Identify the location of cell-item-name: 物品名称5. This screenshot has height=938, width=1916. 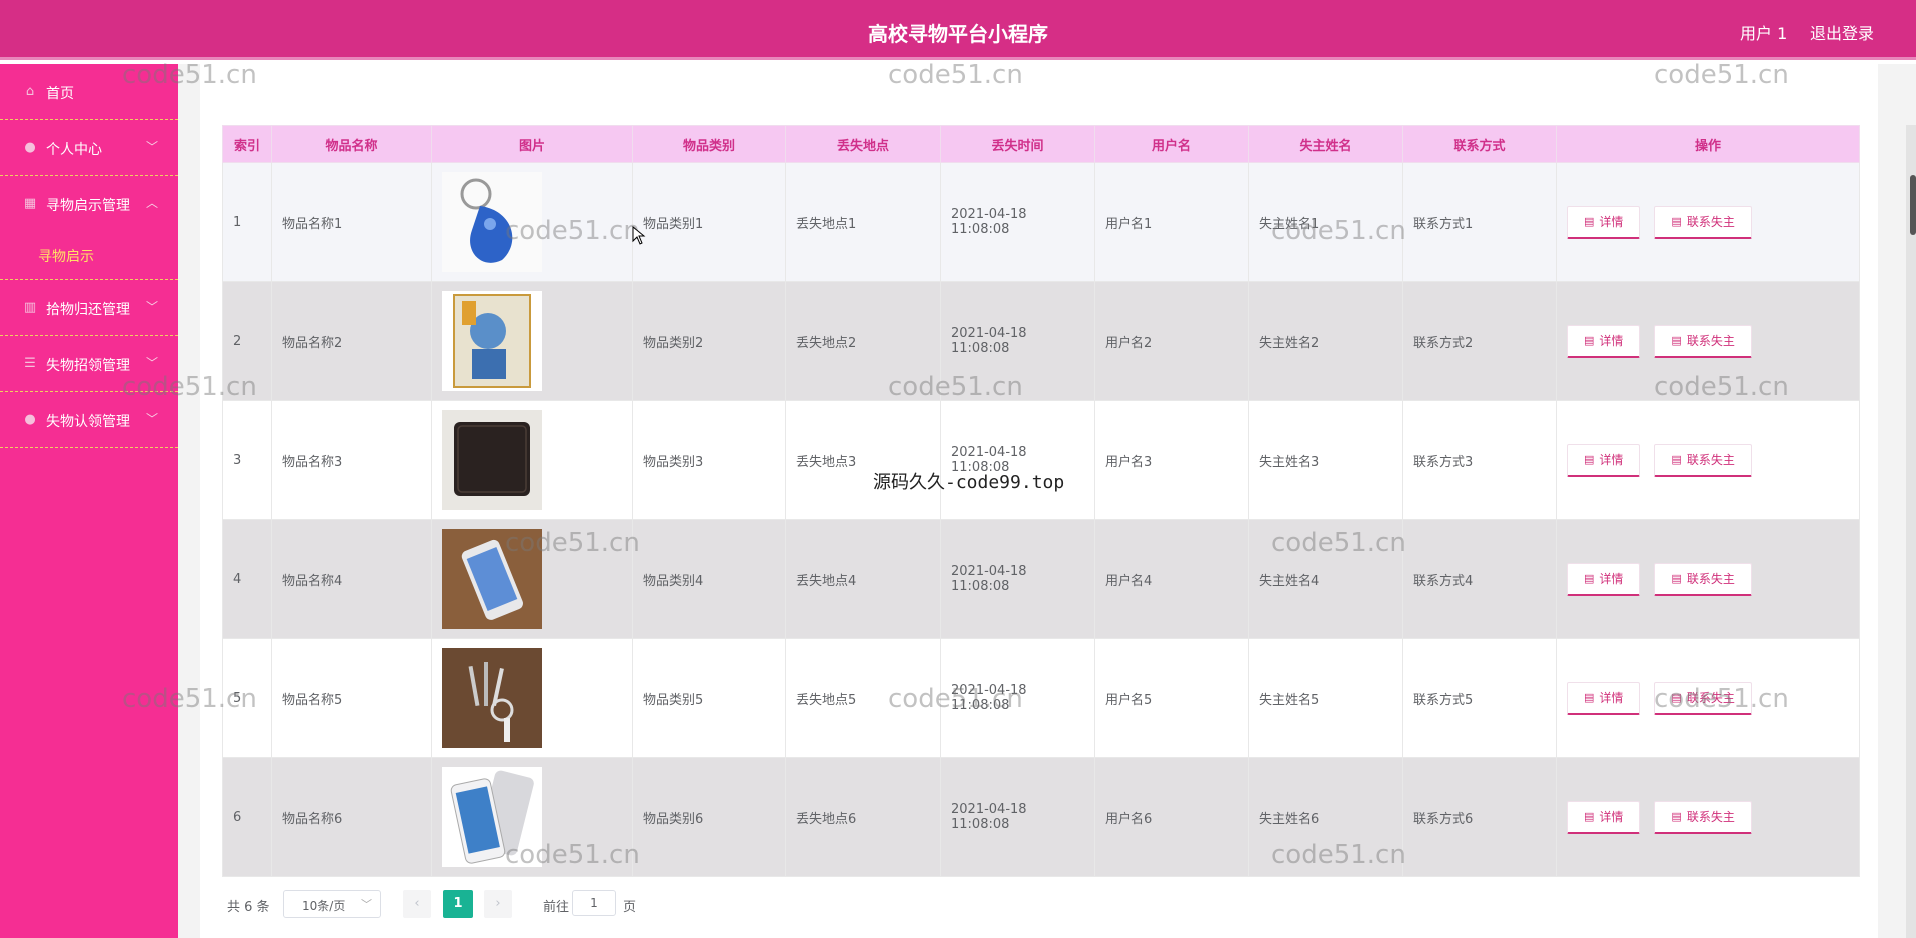
(351, 698).